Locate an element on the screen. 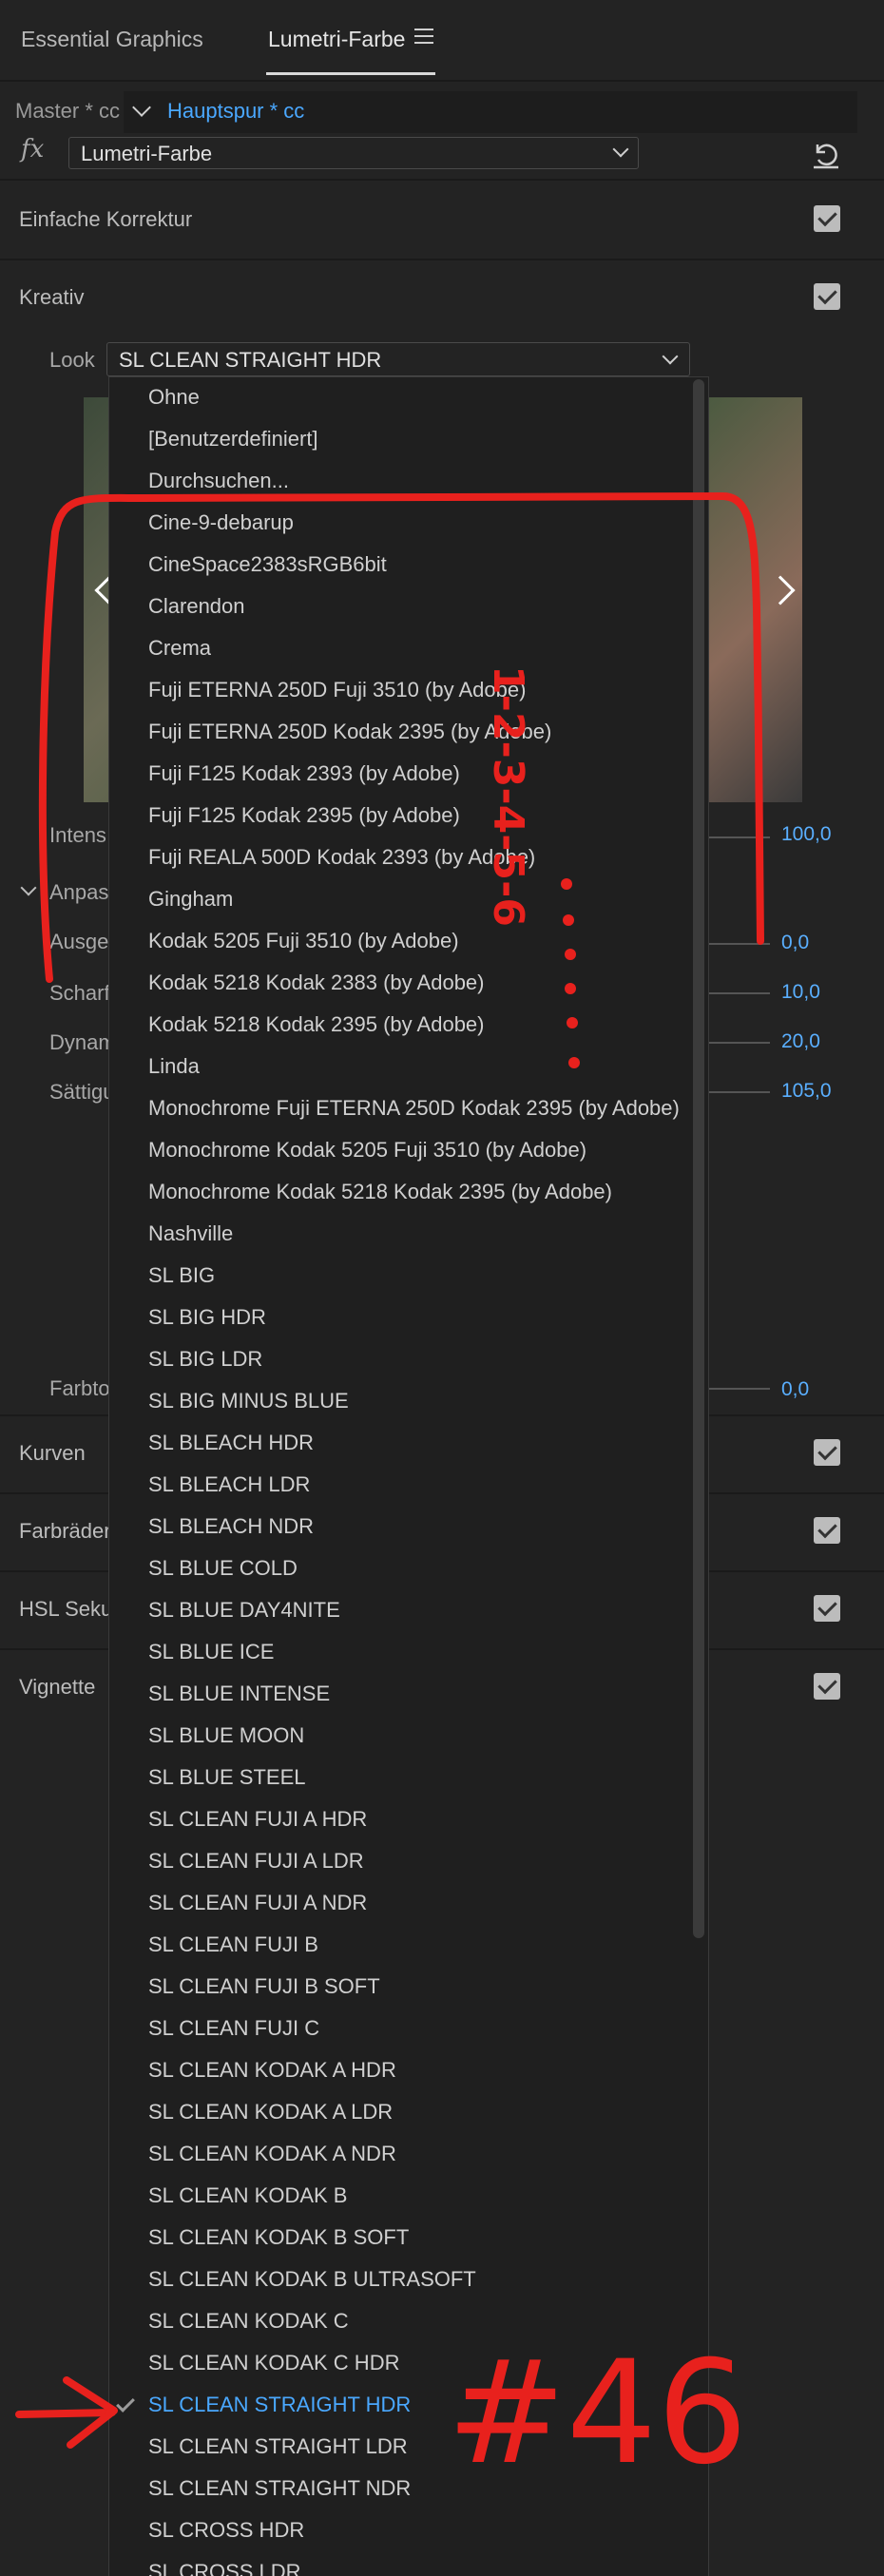  fx-icon: fx is located at coordinates (33, 149).